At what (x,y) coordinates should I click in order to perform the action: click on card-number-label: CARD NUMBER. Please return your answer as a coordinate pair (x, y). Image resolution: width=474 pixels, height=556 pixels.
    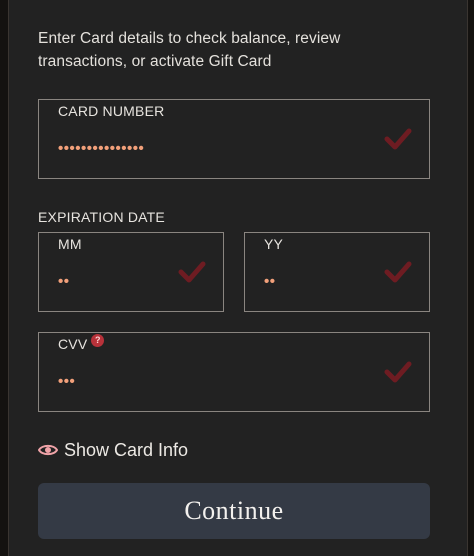
    Looking at the image, I should click on (111, 111).